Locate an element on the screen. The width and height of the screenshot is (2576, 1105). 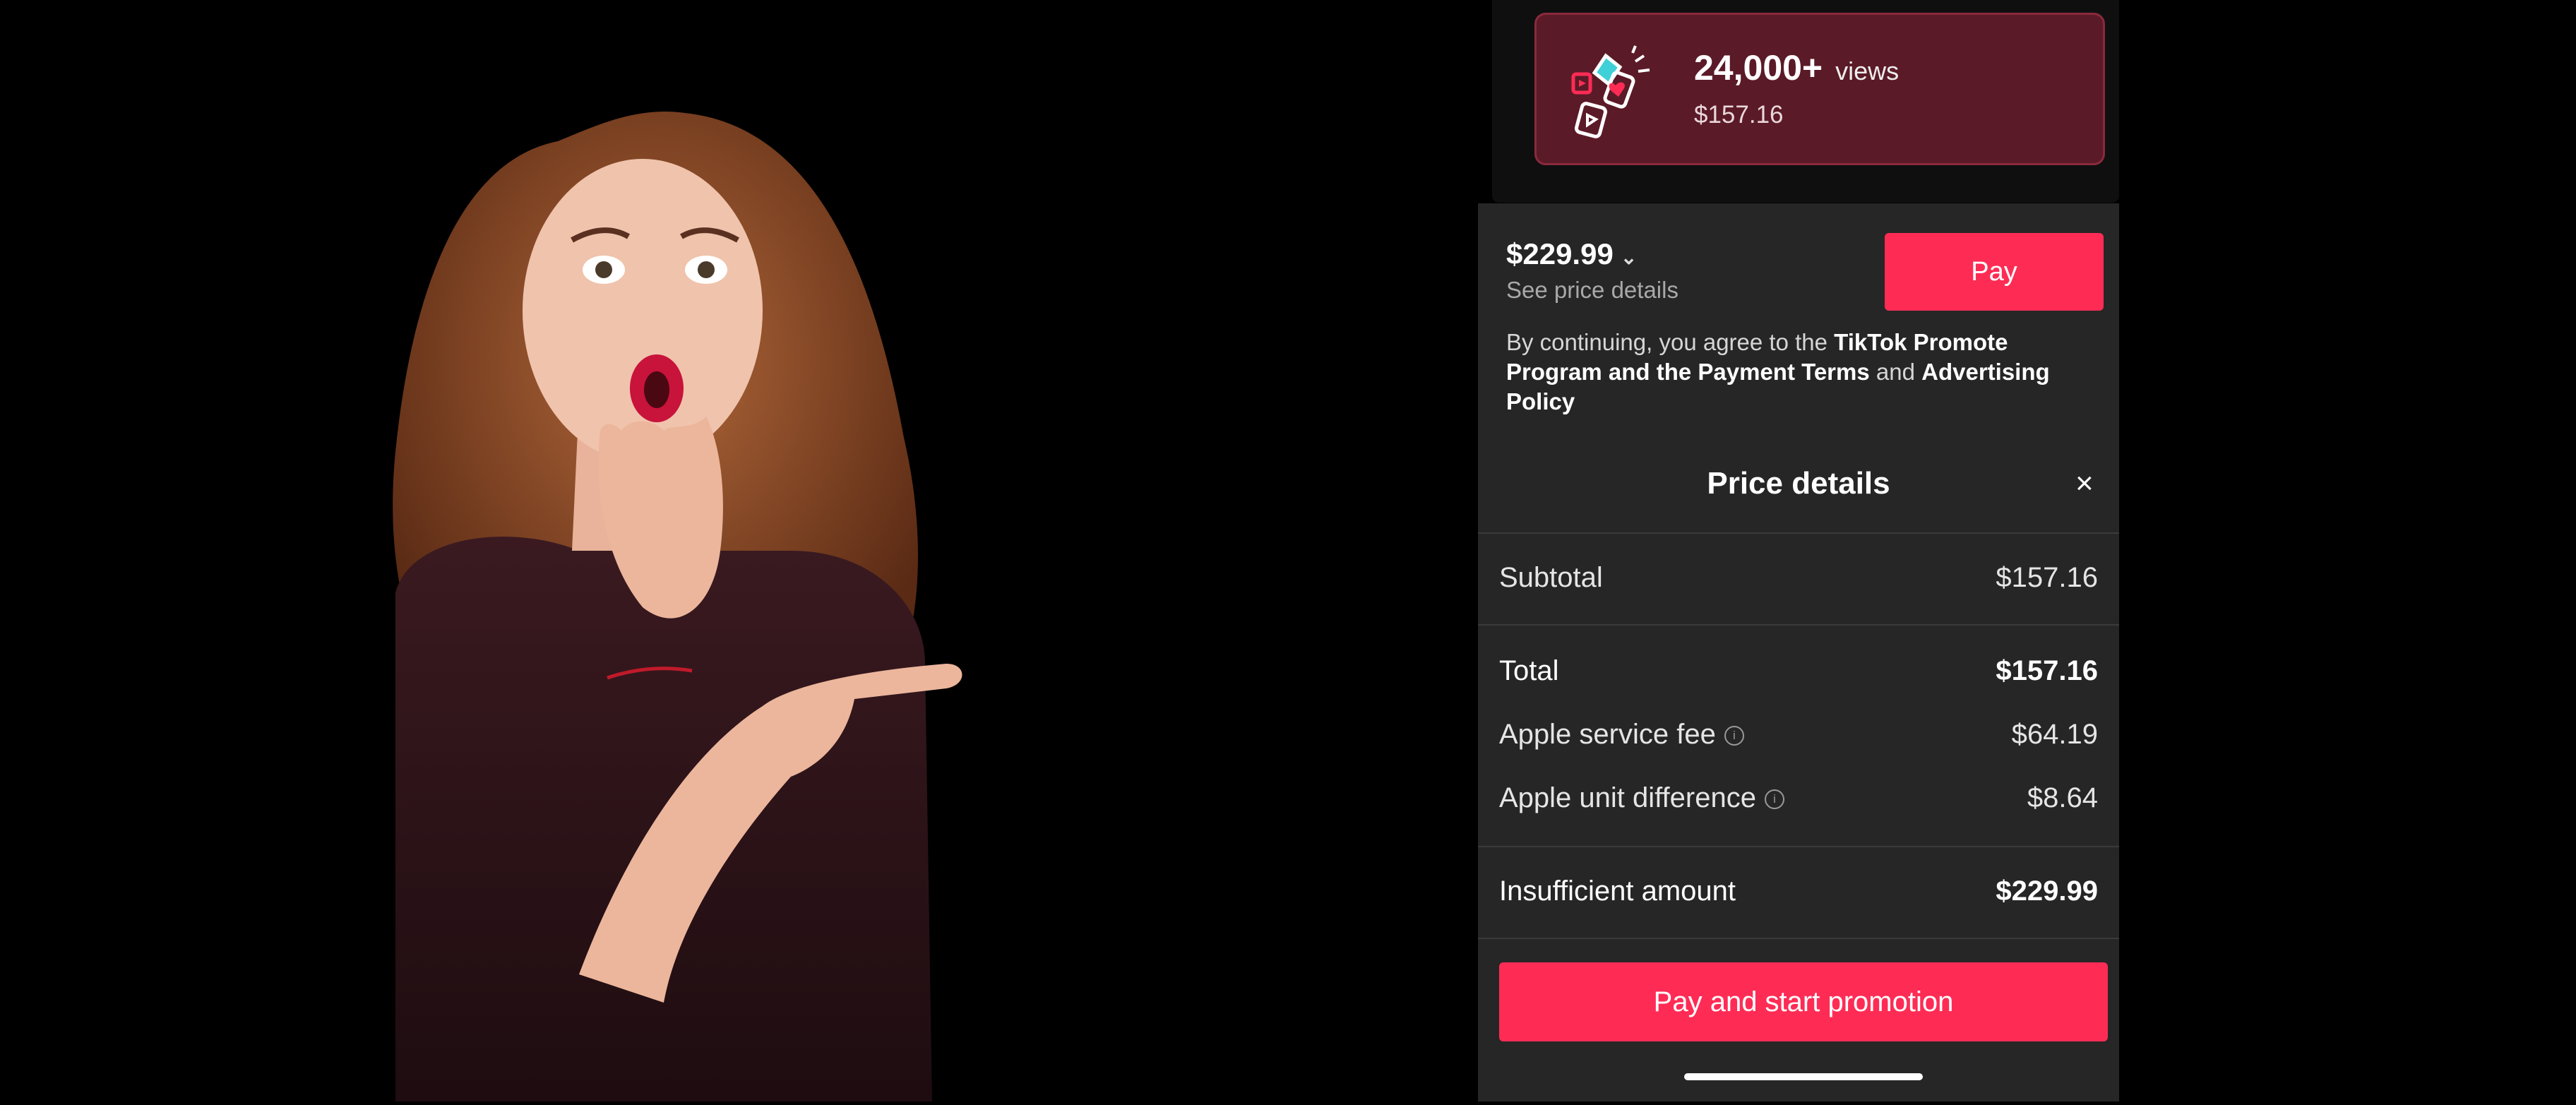
subtotal-label: Subtotal is located at coordinates (1551, 577).